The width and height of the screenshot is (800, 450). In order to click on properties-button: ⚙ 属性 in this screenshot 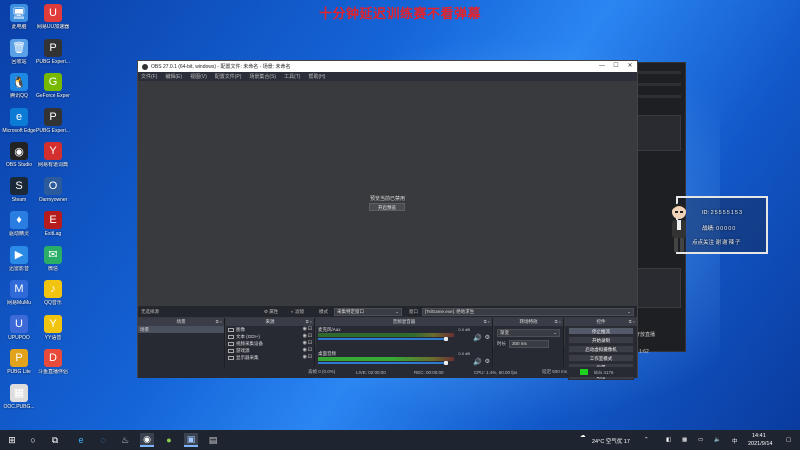, I will do `click(271, 312)`.